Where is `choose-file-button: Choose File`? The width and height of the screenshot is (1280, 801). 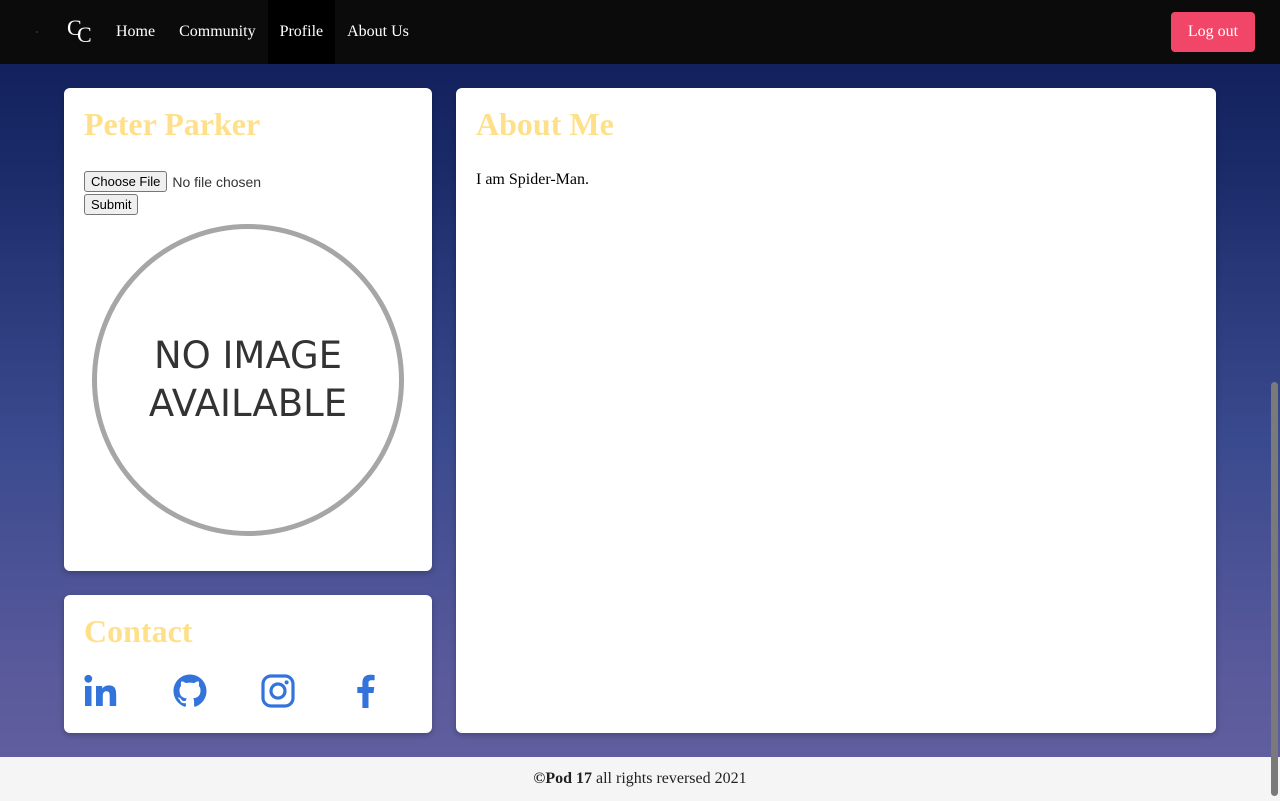
choose-file-button: Choose File is located at coordinates (126, 181).